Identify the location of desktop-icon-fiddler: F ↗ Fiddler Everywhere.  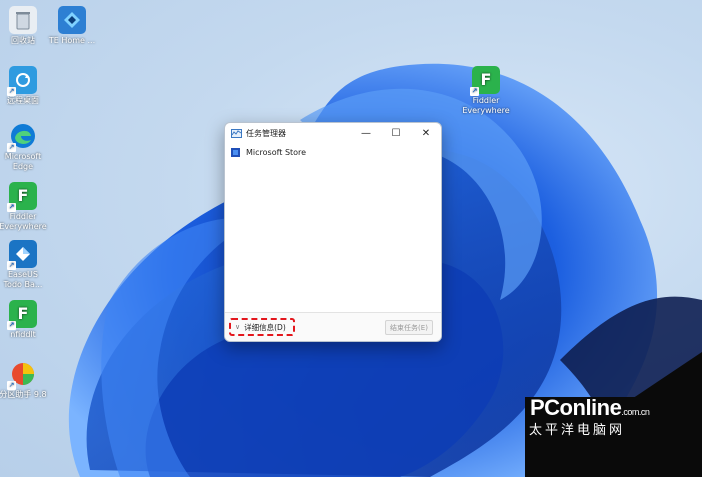
(25, 207).